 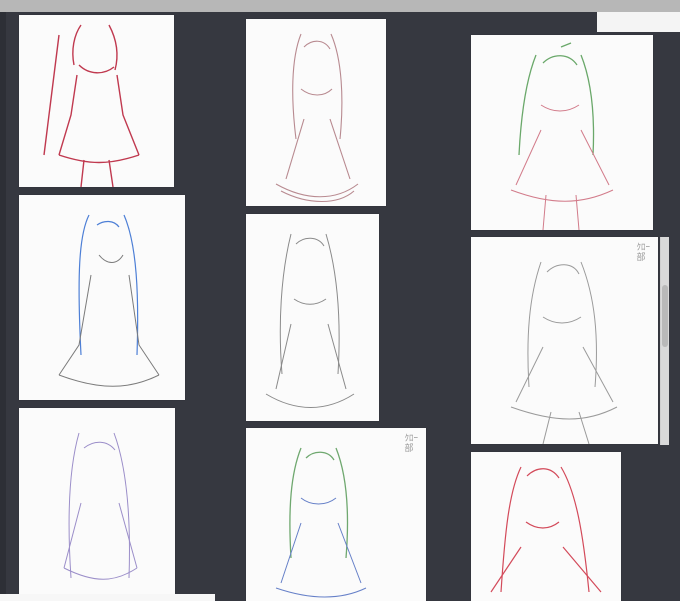 I want to click on sketch-6-drawing, so click(x=564, y=352).